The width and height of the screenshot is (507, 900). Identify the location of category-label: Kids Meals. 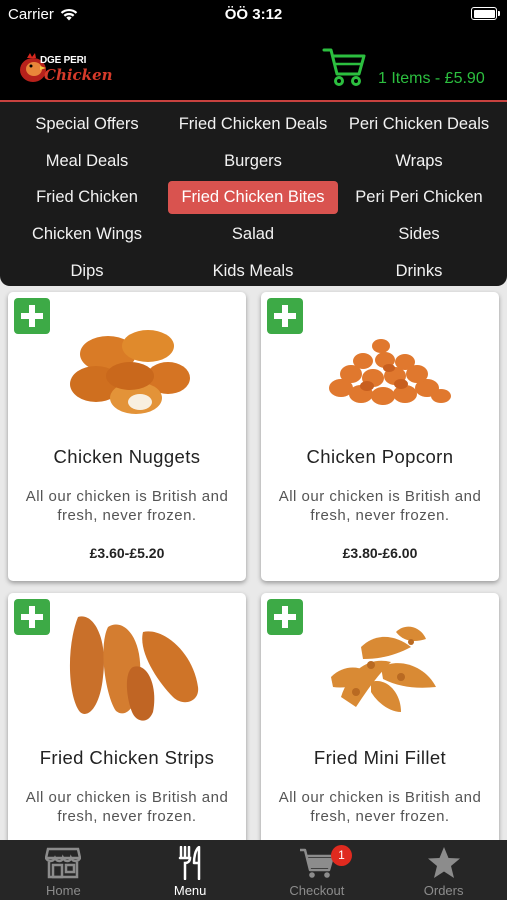
(253, 270).